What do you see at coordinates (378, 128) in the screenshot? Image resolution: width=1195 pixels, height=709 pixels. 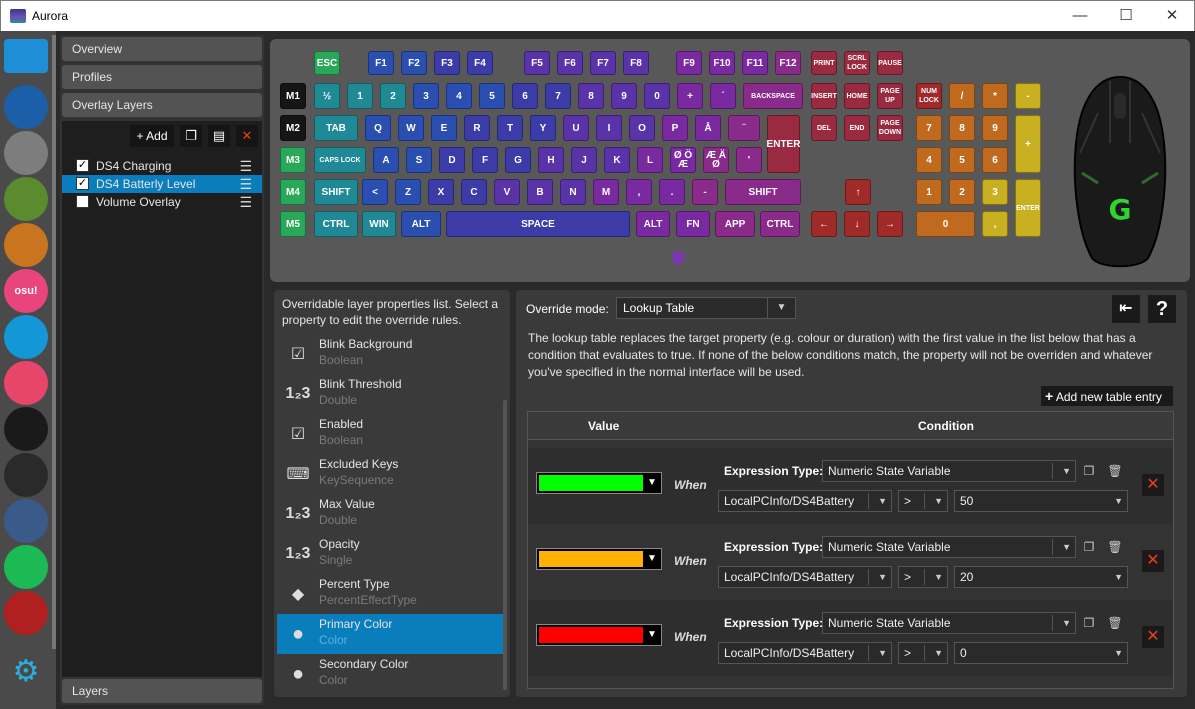 I see `key: Q` at bounding box center [378, 128].